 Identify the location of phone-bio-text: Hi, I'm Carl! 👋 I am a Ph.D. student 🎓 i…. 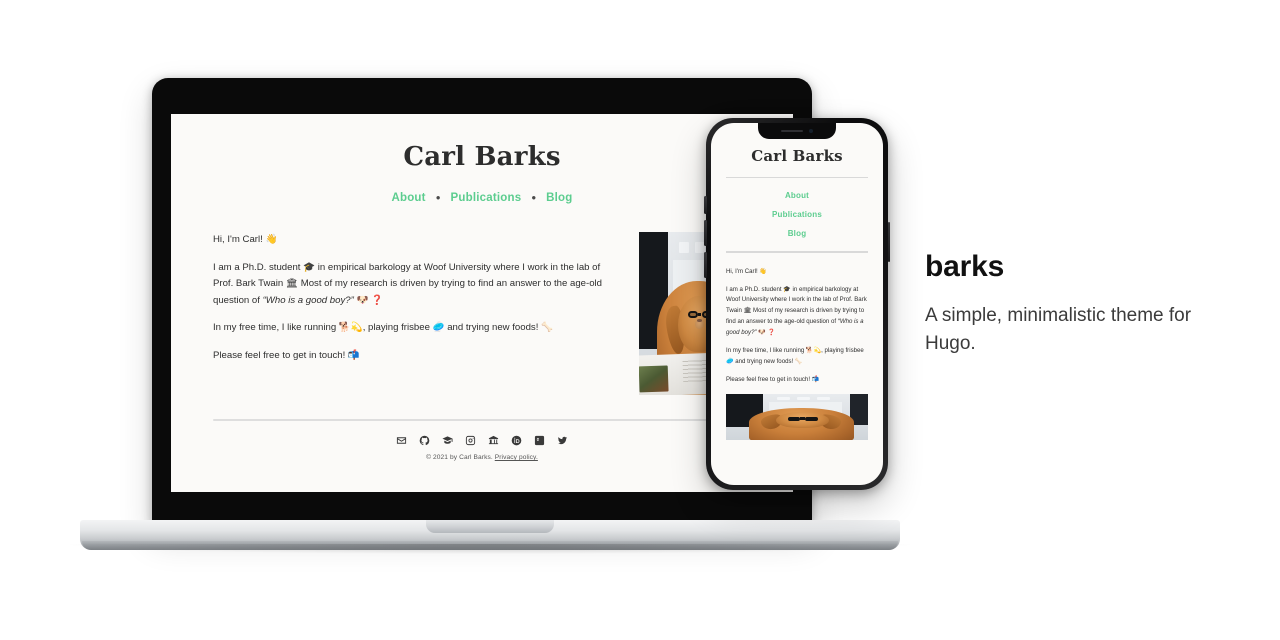
(797, 326).